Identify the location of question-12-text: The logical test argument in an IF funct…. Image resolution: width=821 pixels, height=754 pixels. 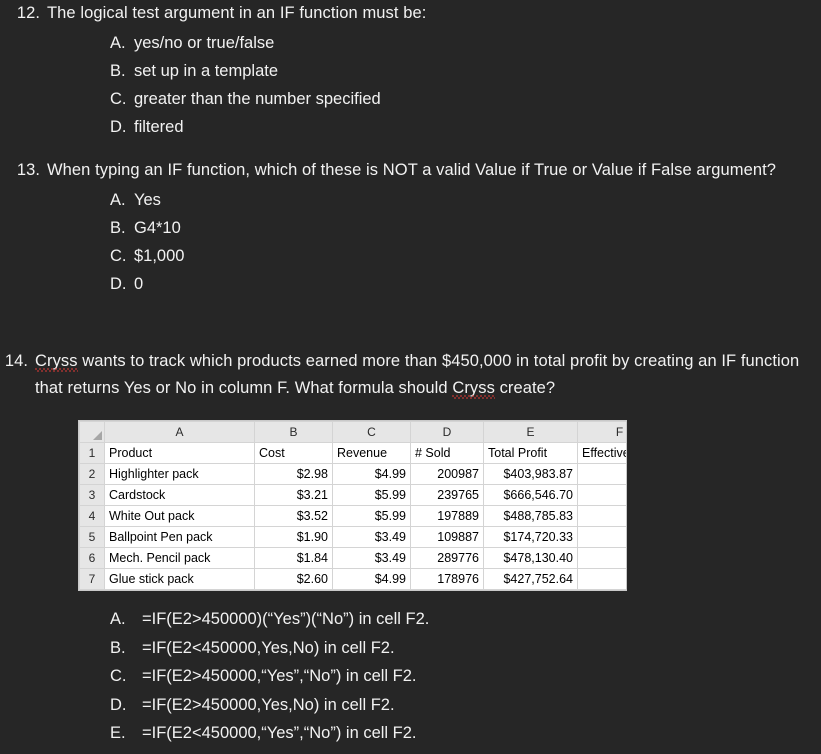
(237, 13).